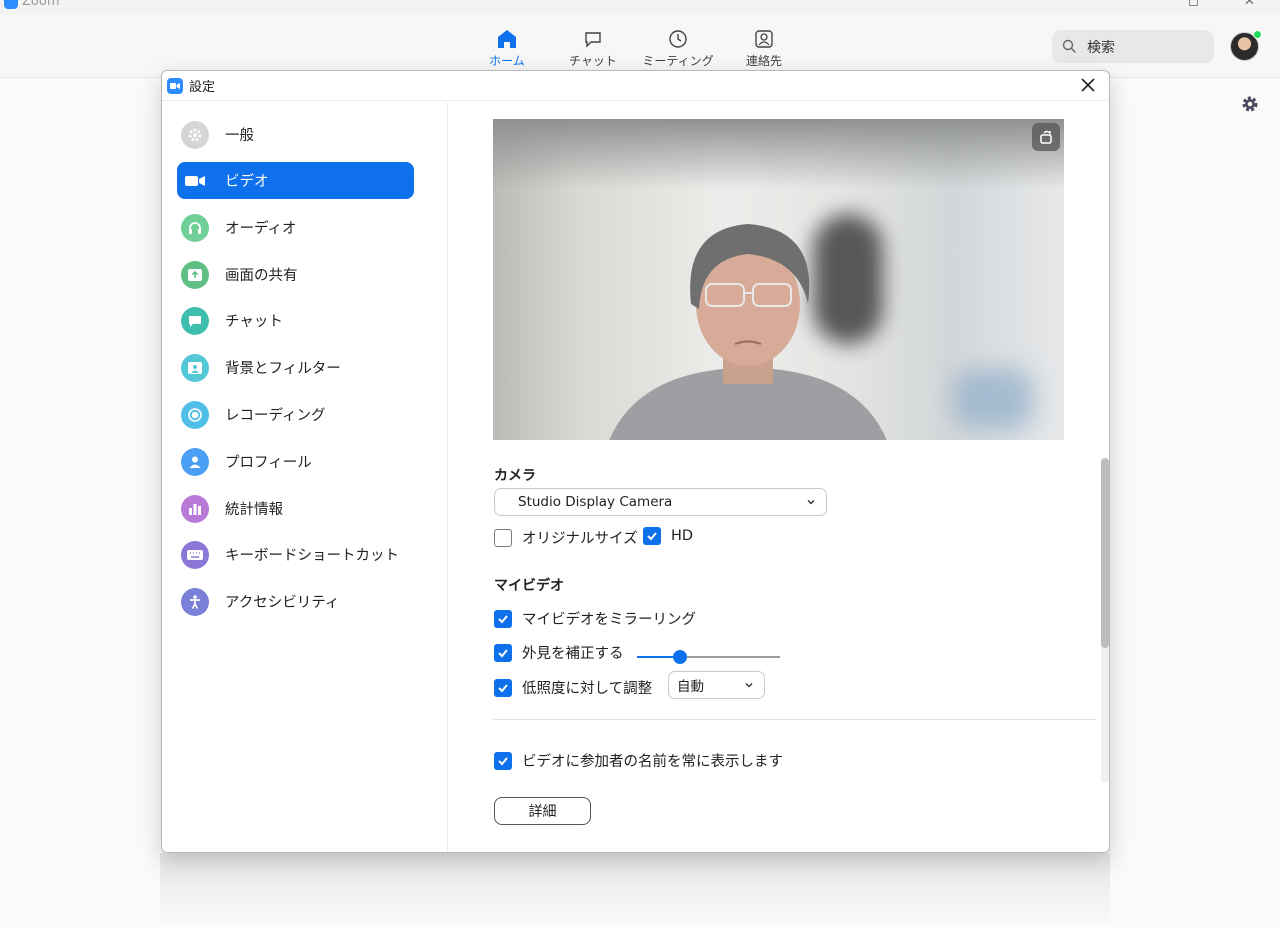  I want to click on tab-contacts: 連絡先, so click(764, 48).